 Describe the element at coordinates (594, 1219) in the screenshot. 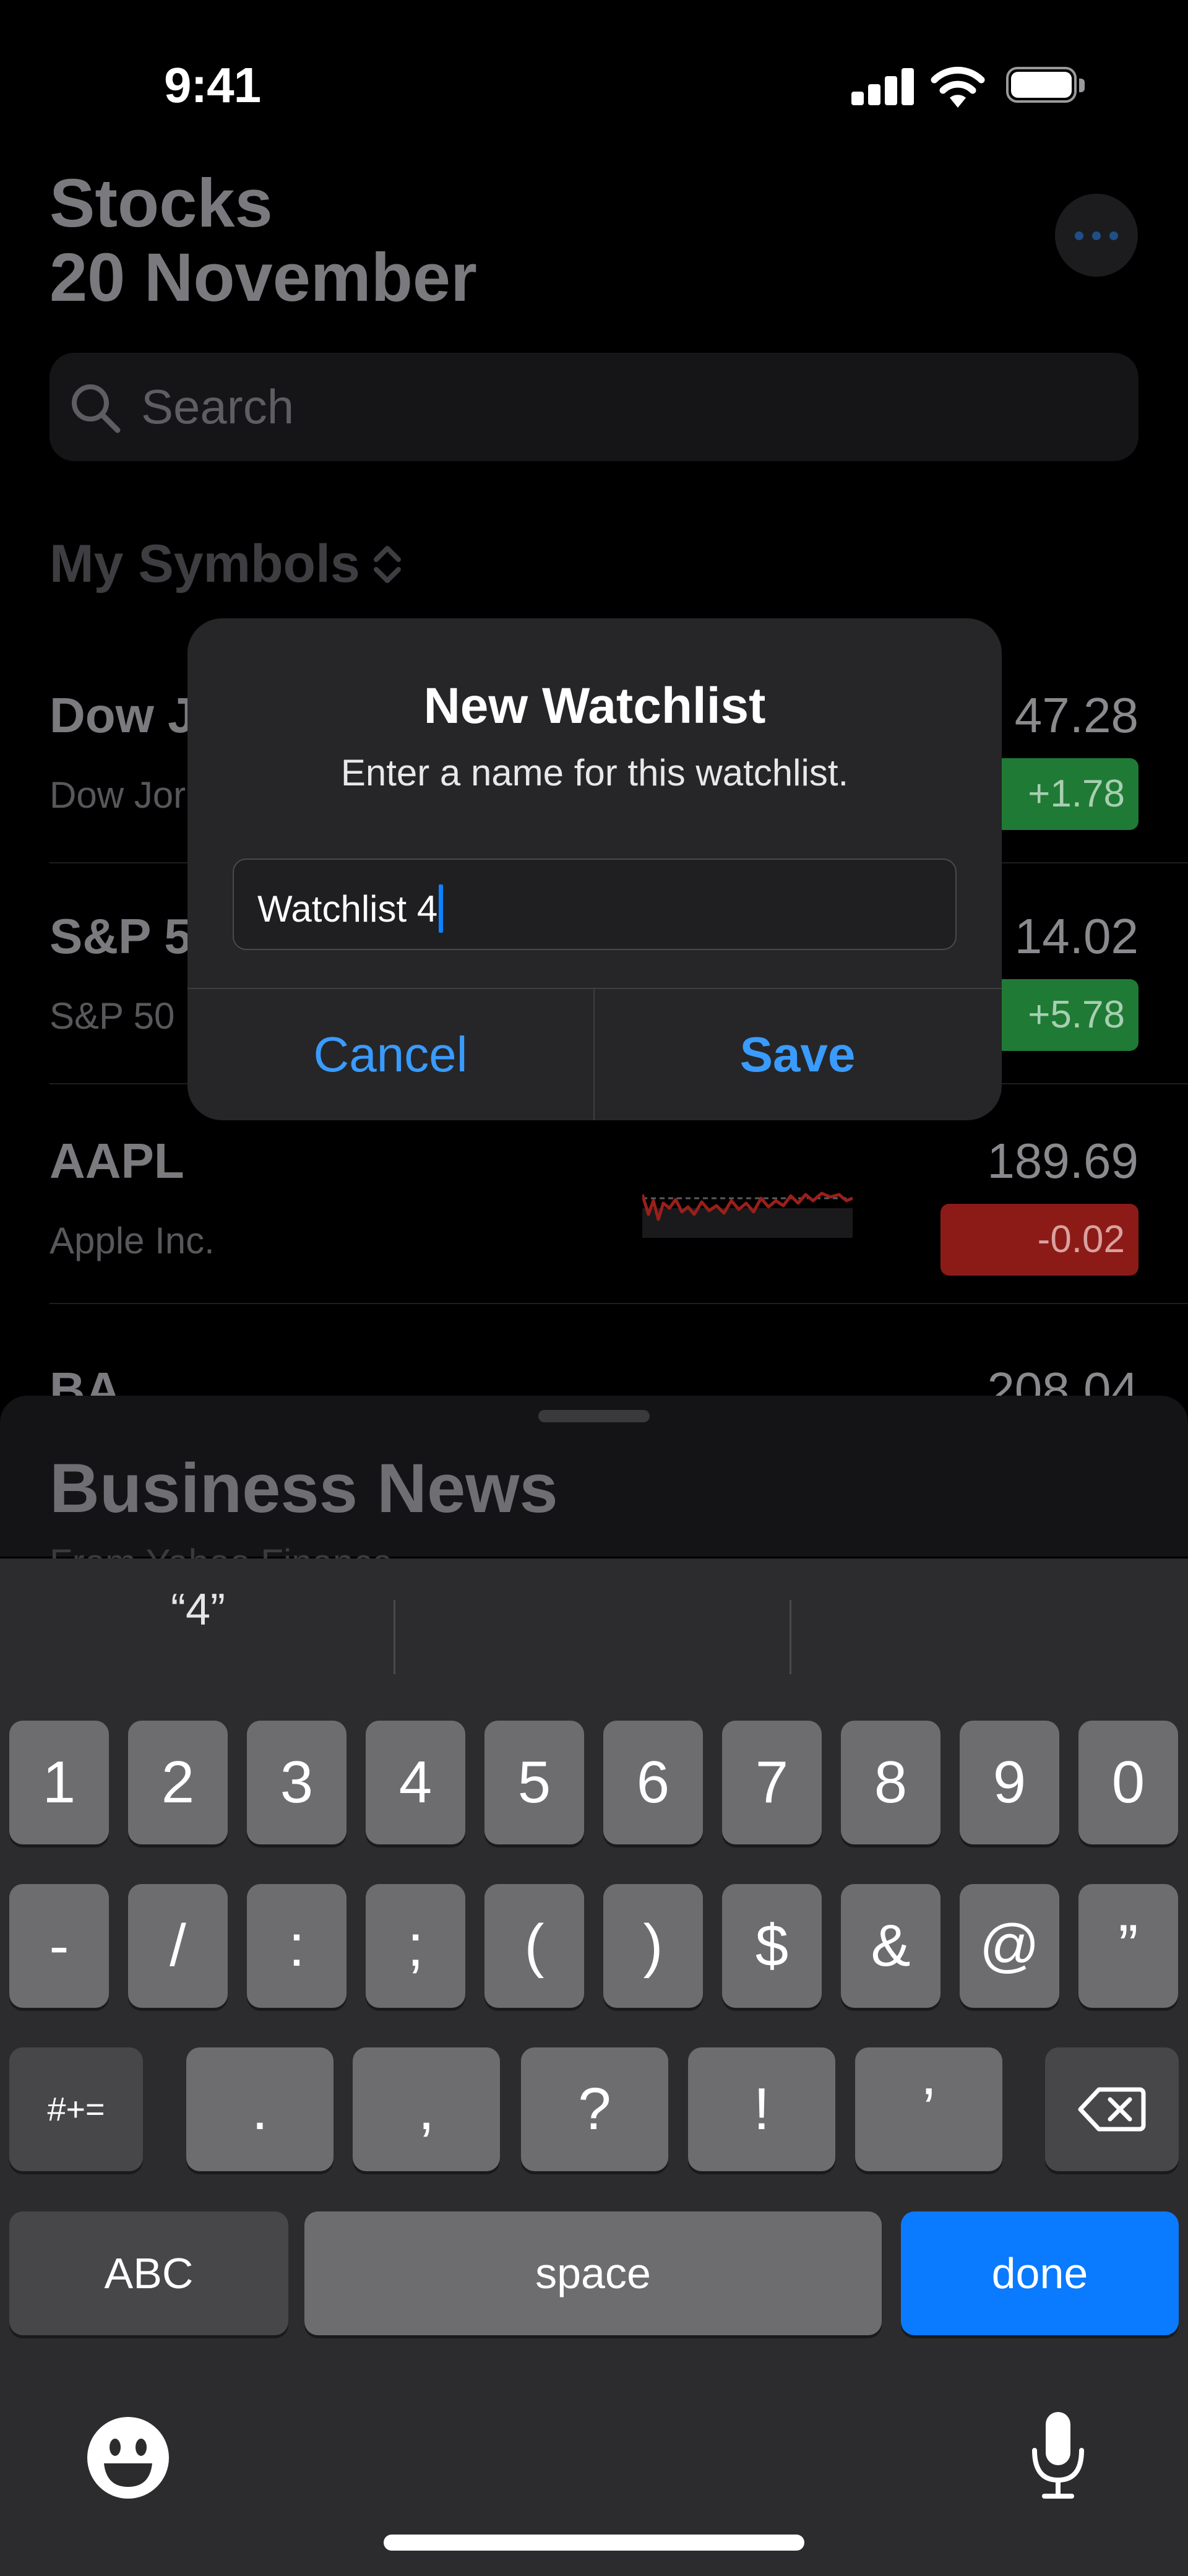

I see `symbol-row: AAPL Apple Inc. 189.69 -0.02` at that location.